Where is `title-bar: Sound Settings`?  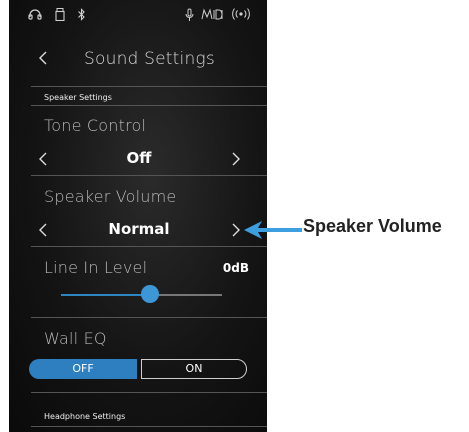
title-bar: Sound Settings is located at coordinates (138, 61).